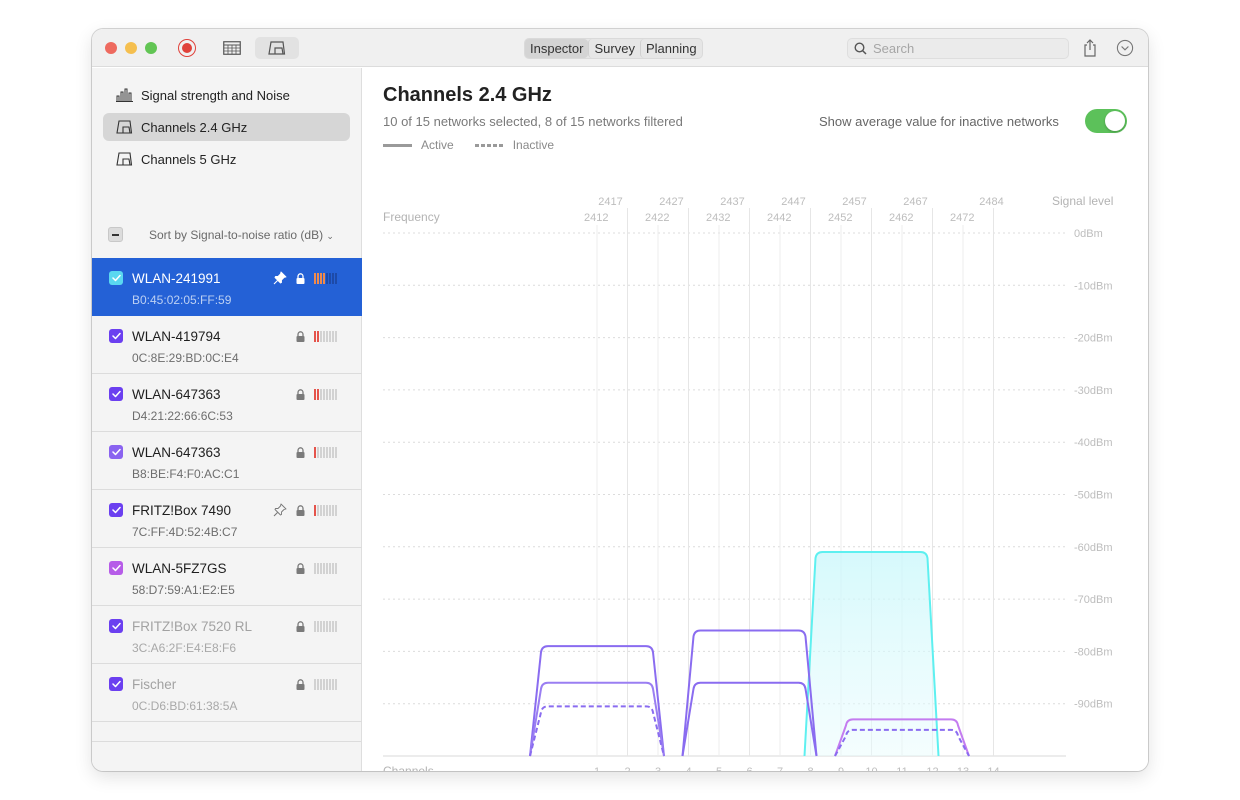 This screenshot has height=800, width=1240. What do you see at coordinates (932, 768) in the screenshot?
I see `channel-label: 12` at bounding box center [932, 768].